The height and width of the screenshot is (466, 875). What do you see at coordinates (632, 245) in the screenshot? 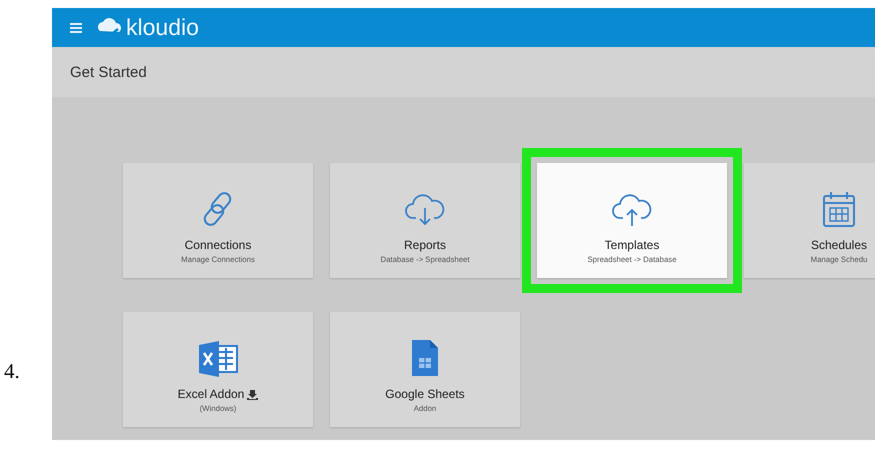
I see `card-title: Templates` at bounding box center [632, 245].